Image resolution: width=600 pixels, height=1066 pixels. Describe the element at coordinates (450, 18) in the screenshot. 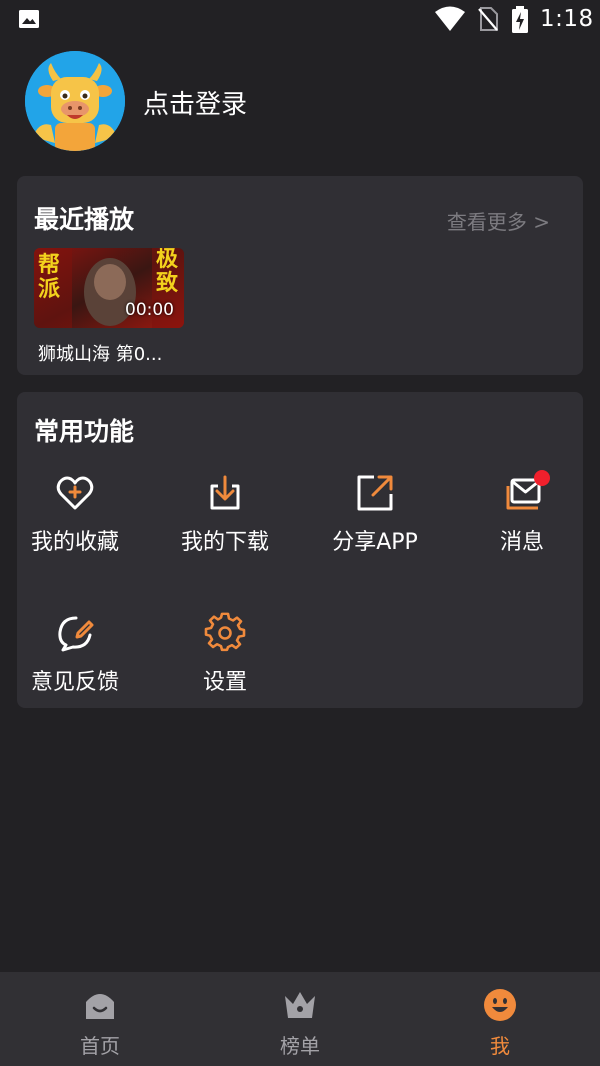

I see `wifi-icon` at that location.